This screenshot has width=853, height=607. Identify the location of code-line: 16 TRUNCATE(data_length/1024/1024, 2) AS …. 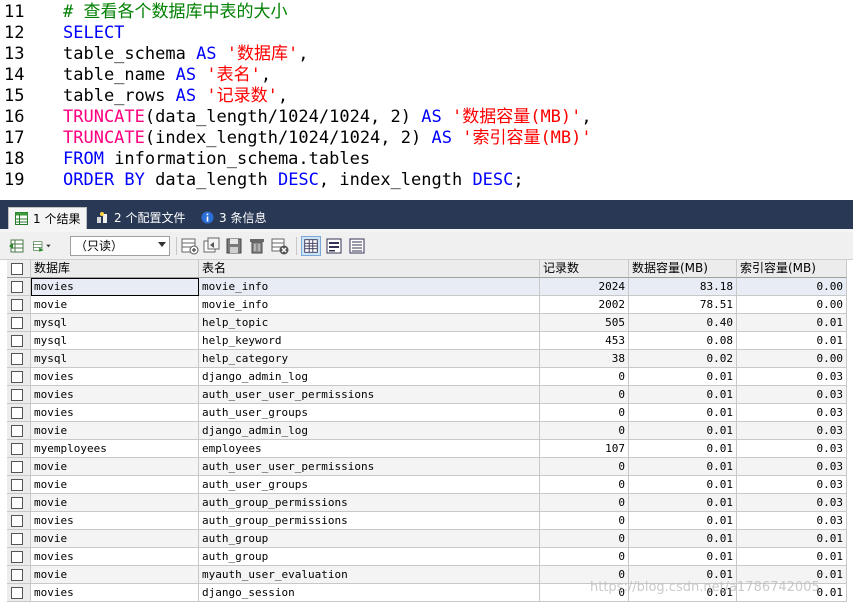
(426, 117).